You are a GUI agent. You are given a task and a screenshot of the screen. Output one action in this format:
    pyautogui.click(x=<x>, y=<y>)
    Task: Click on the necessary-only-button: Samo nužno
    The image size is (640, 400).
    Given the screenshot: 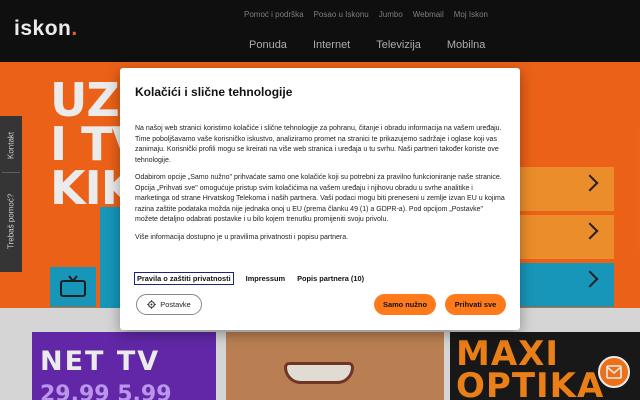 What is the action you would take?
    pyautogui.click(x=405, y=304)
    